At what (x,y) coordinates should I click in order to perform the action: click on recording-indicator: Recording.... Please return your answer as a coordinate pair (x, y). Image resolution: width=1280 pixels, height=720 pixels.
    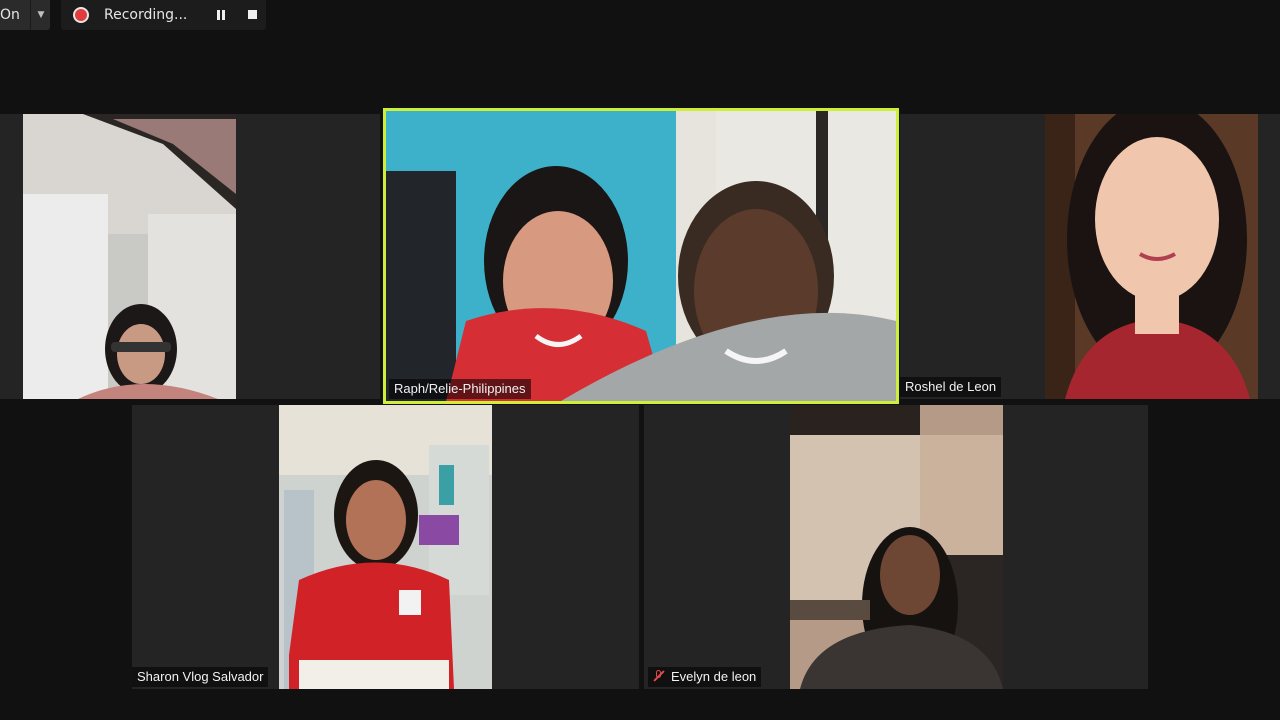
    Looking at the image, I should click on (163, 15).